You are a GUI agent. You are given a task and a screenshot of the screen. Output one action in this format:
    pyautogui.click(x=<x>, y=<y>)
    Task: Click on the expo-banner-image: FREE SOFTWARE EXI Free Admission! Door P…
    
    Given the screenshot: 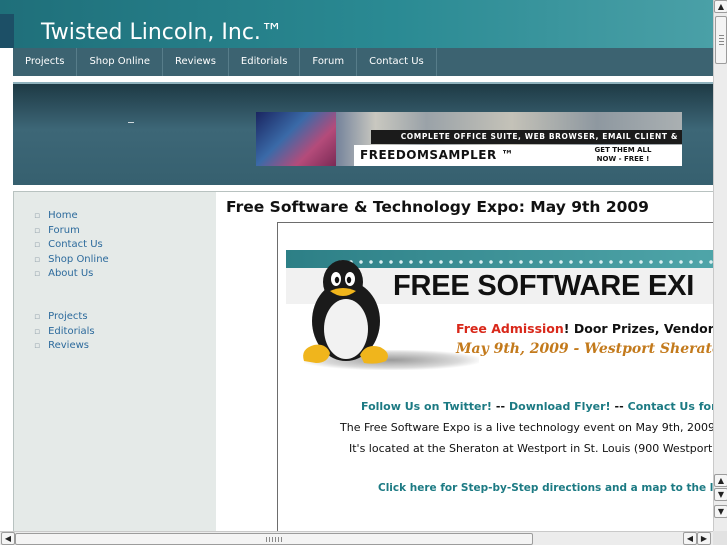 What is the action you would take?
    pyautogui.click(x=500, y=311)
    